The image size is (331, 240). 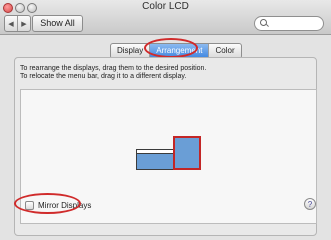 What do you see at coordinates (155, 159) in the screenshot?
I see `main-display` at bounding box center [155, 159].